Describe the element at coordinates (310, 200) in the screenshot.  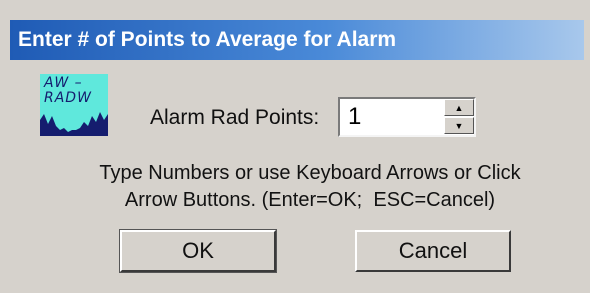
I see `help-text-line2: Arrow Buttons. (Enter=OK; ESC=Cancel)` at that location.